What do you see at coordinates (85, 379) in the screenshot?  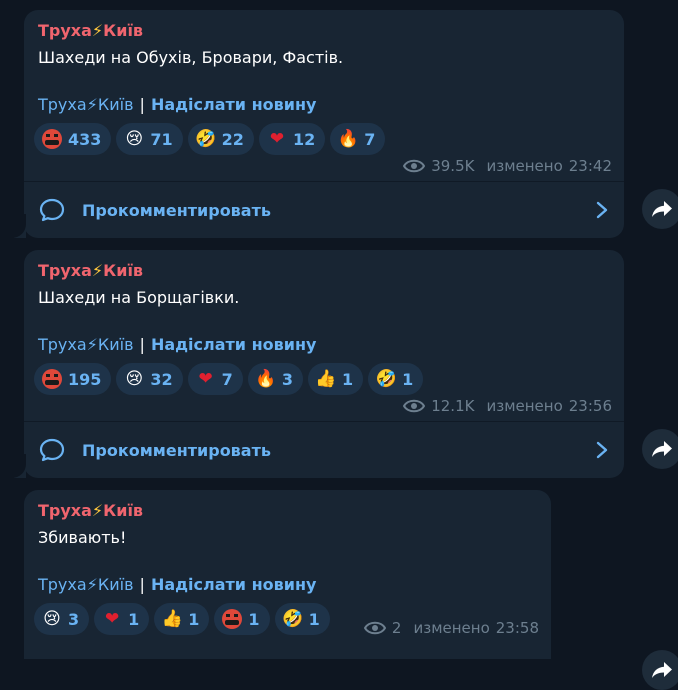 I see `reaction-count: 195` at bounding box center [85, 379].